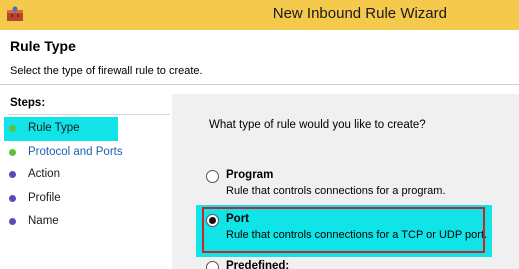 The width and height of the screenshot is (519, 269). What do you see at coordinates (44, 198) in the screenshot?
I see `step-label: Profile` at bounding box center [44, 198].